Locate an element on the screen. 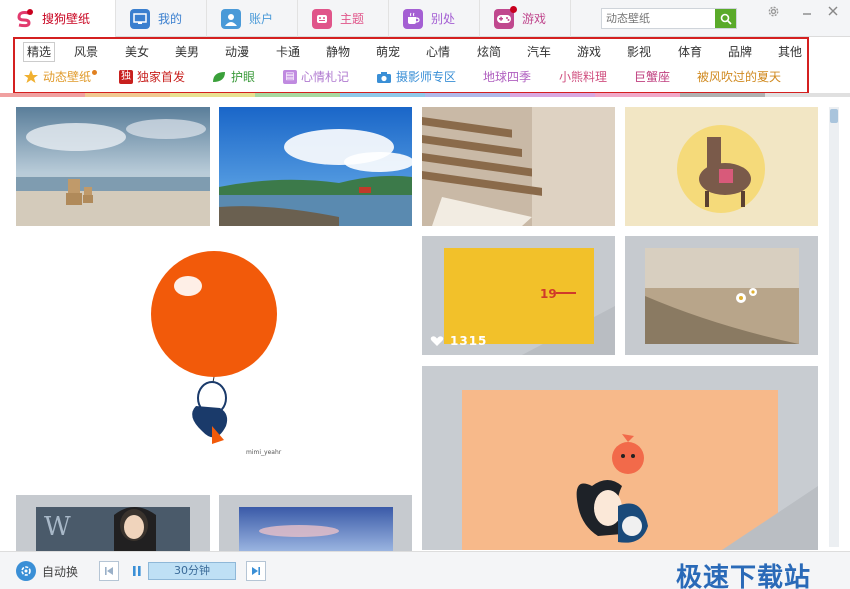  previous-button is located at coordinates (109, 571).